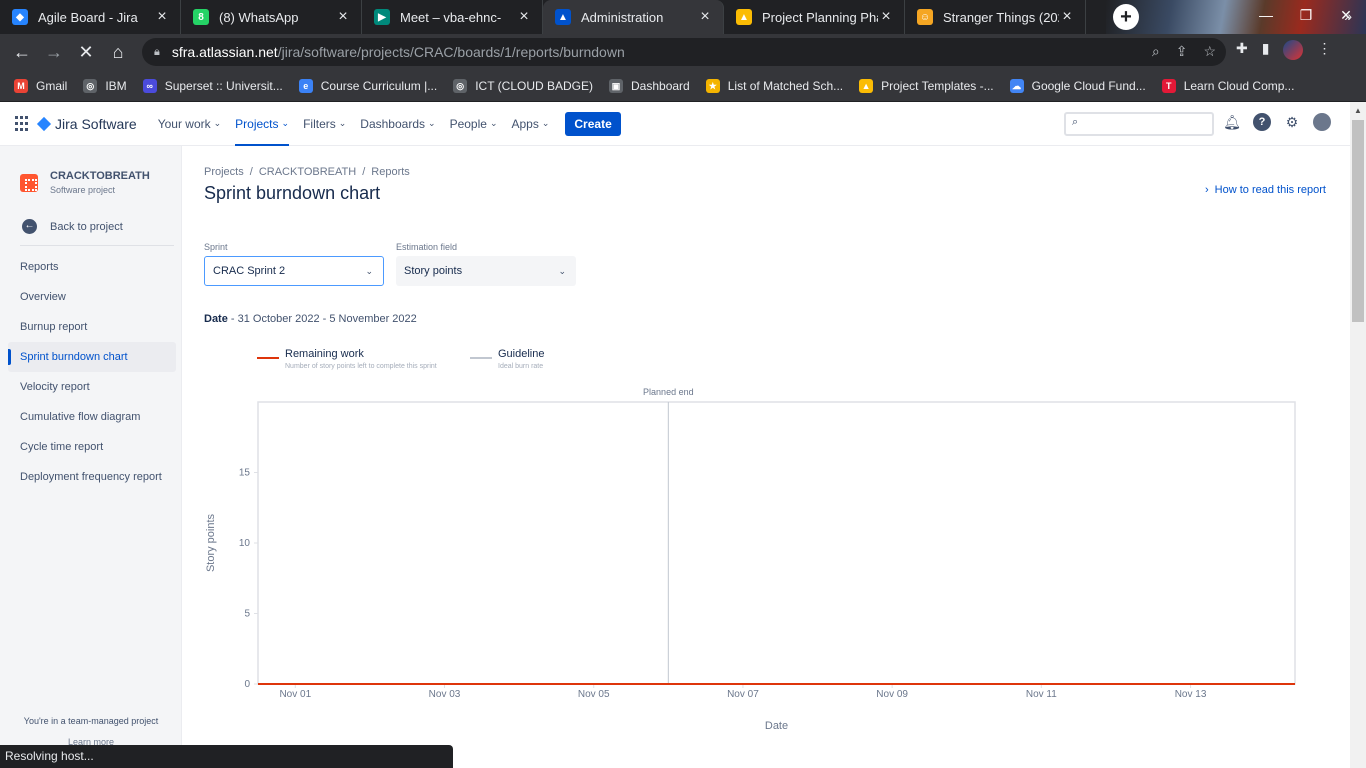 This screenshot has height=768, width=1366. Describe the element at coordinates (224, 172) in the screenshot. I see `breadcrumb-projects: Projects` at that location.